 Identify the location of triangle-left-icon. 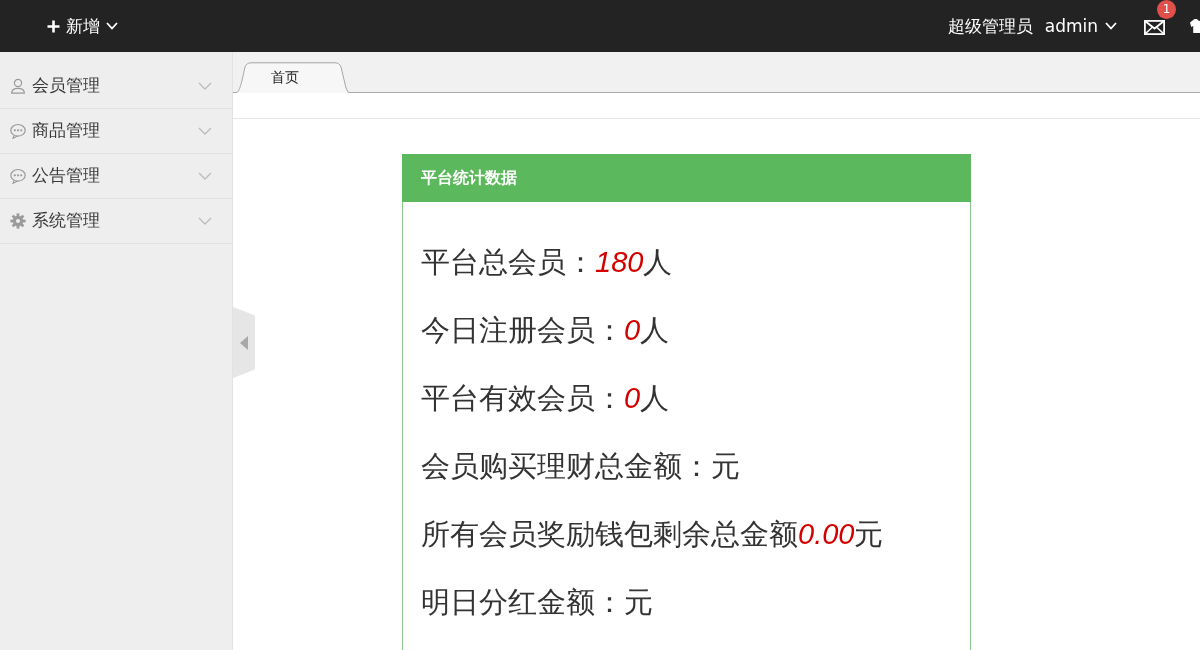
(244, 342).